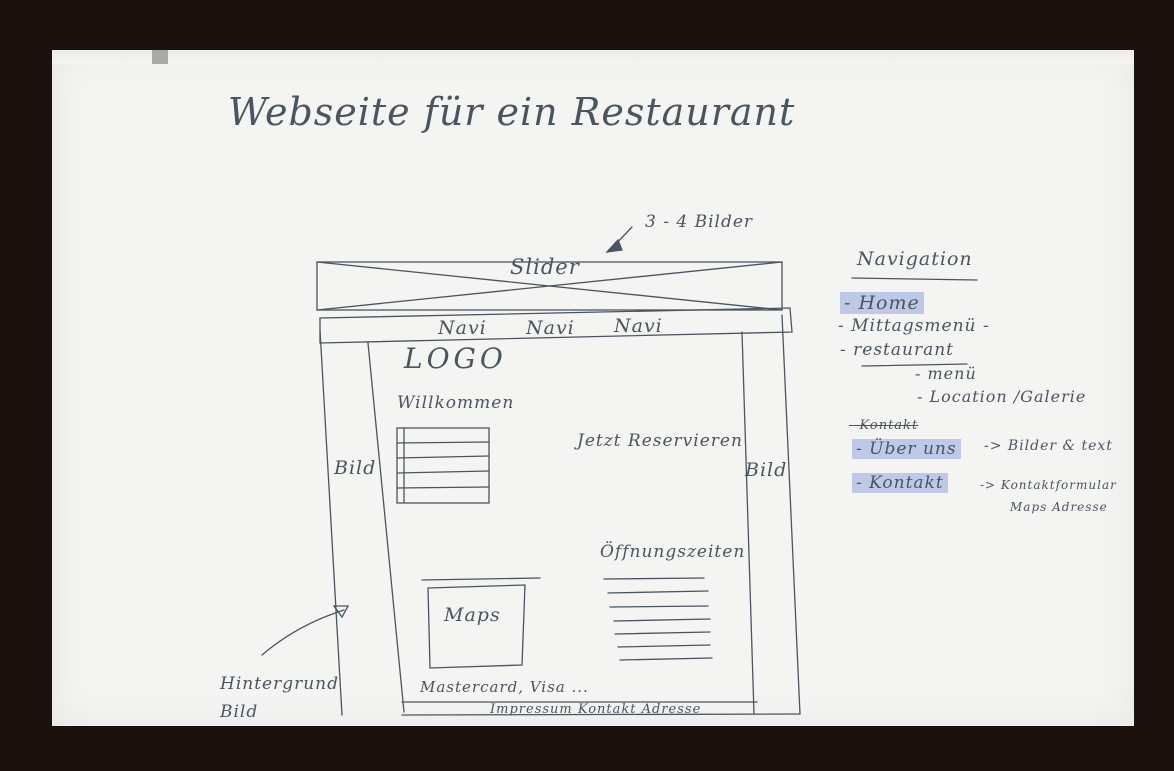  What do you see at coordinates (884, 425) in the screenshot?
I see `nav-list-contact-struck: - Kontakt` at bounding box center [884, 425].